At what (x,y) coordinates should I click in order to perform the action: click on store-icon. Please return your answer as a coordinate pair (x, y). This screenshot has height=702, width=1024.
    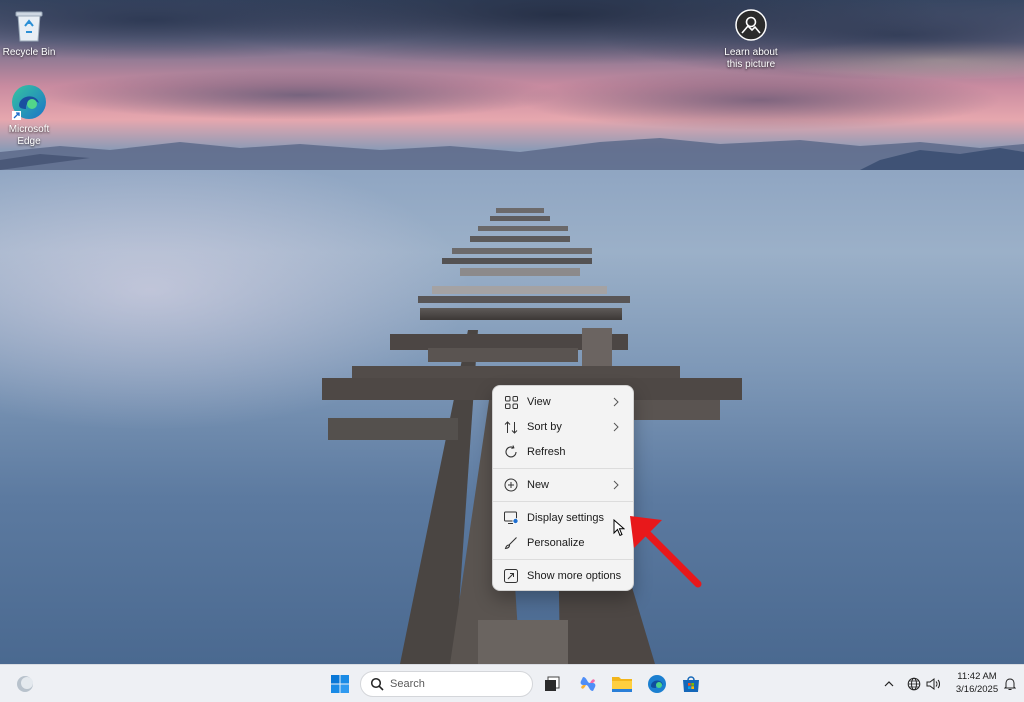
    Looking at the image, I should click on (691, 684).